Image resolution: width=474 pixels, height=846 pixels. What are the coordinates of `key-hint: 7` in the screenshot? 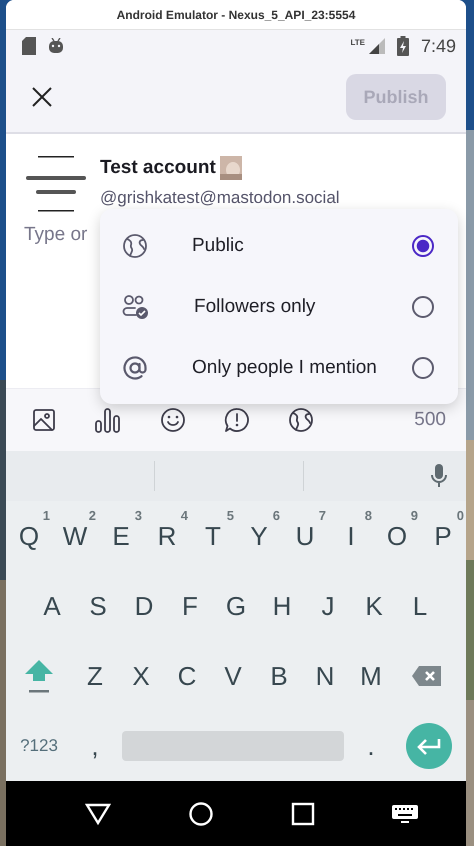 It's located at (322, 515).